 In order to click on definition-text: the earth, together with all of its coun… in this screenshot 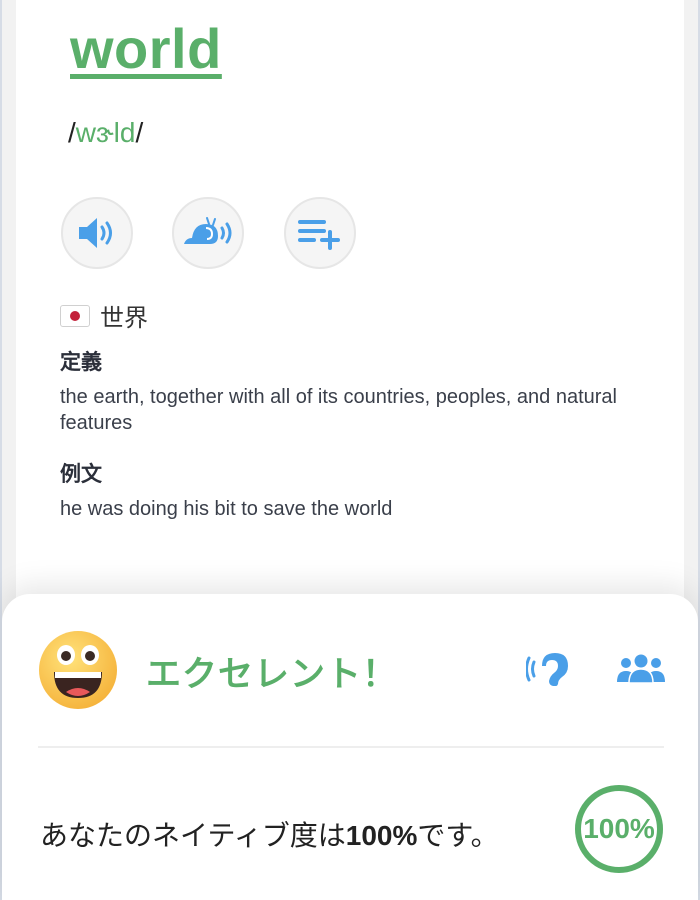, I will do `click(339, 410)`.